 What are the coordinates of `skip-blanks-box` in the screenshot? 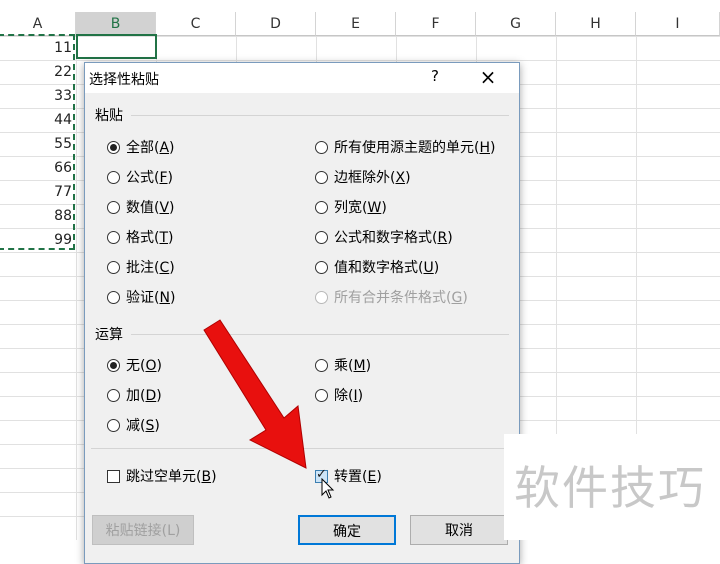 It's located at (113, 476).